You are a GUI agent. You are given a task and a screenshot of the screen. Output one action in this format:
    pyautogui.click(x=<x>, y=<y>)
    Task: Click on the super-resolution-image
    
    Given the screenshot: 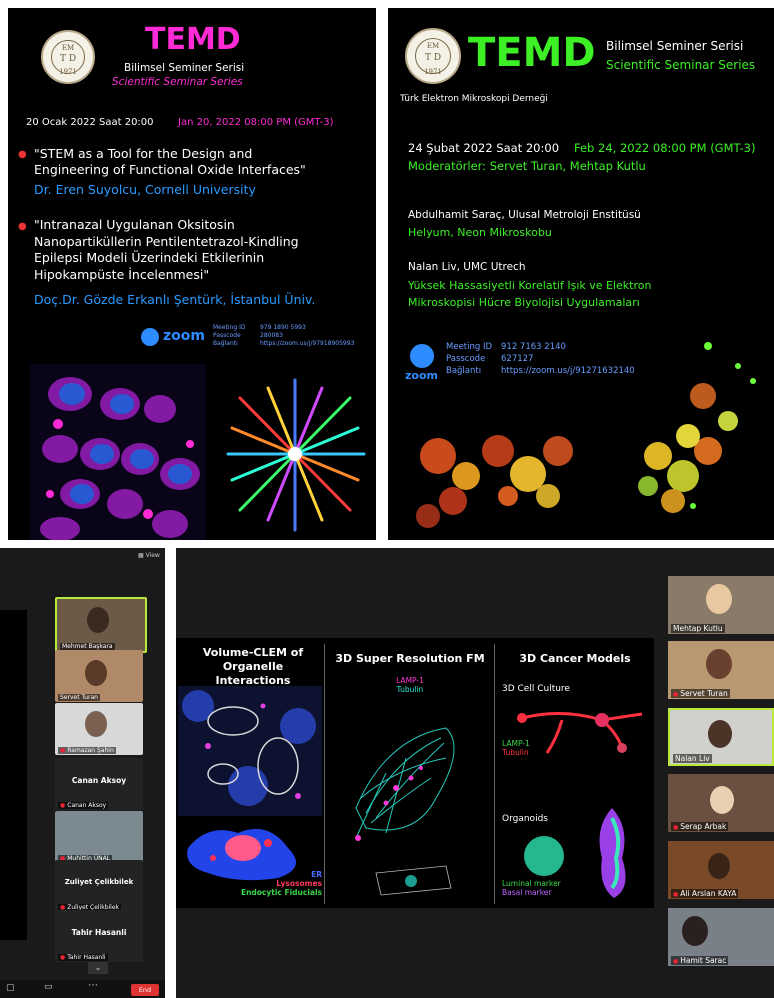 What is the action you would take?
    pyautogui.click(x=405, y=811)
    